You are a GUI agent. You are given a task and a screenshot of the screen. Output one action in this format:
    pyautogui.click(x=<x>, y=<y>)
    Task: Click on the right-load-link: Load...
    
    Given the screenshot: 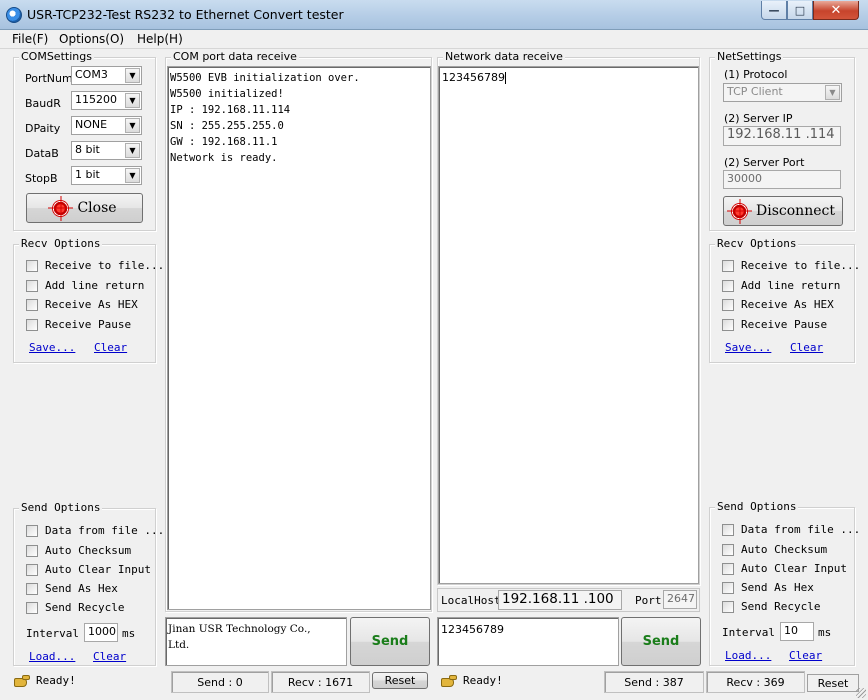 What is the action you would take?
    pyautogui.click(x=748, y=655)
    